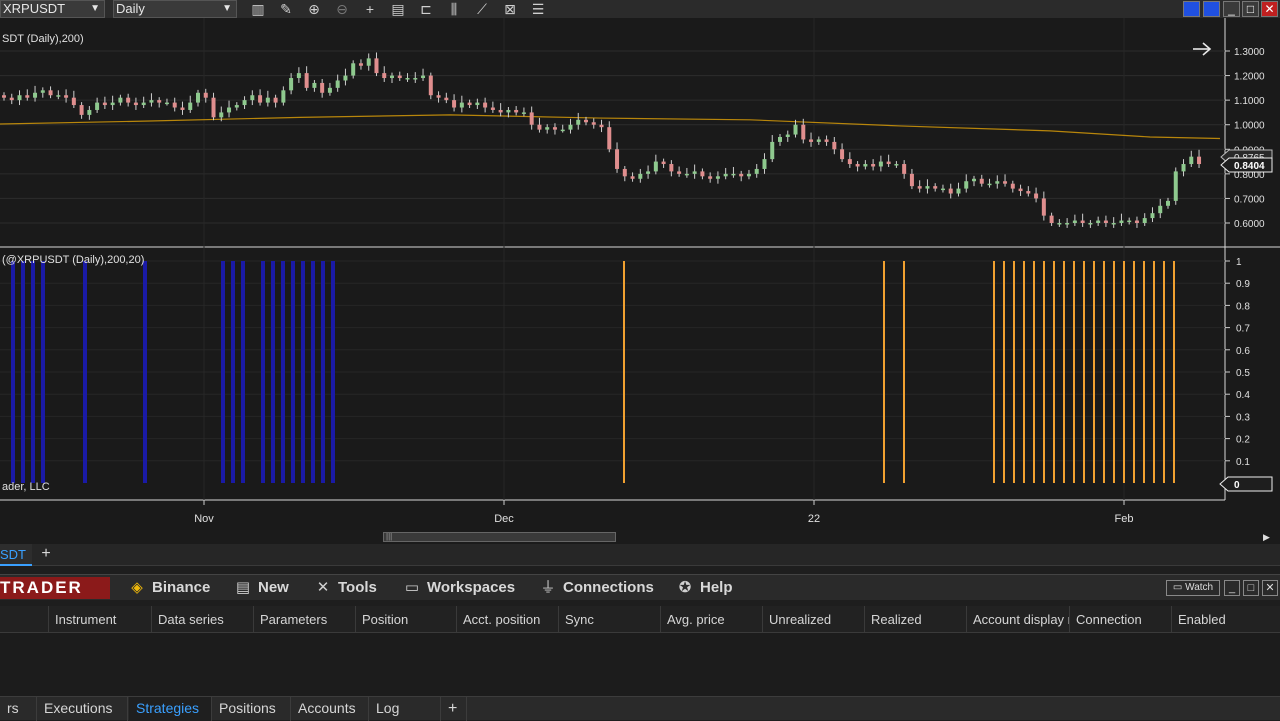 The height and width of the screenshot is (721, 1280). Describe the element at coordinates (711, 619) in the screenshot. I see `column-avg-price: Avg. price` at that location.